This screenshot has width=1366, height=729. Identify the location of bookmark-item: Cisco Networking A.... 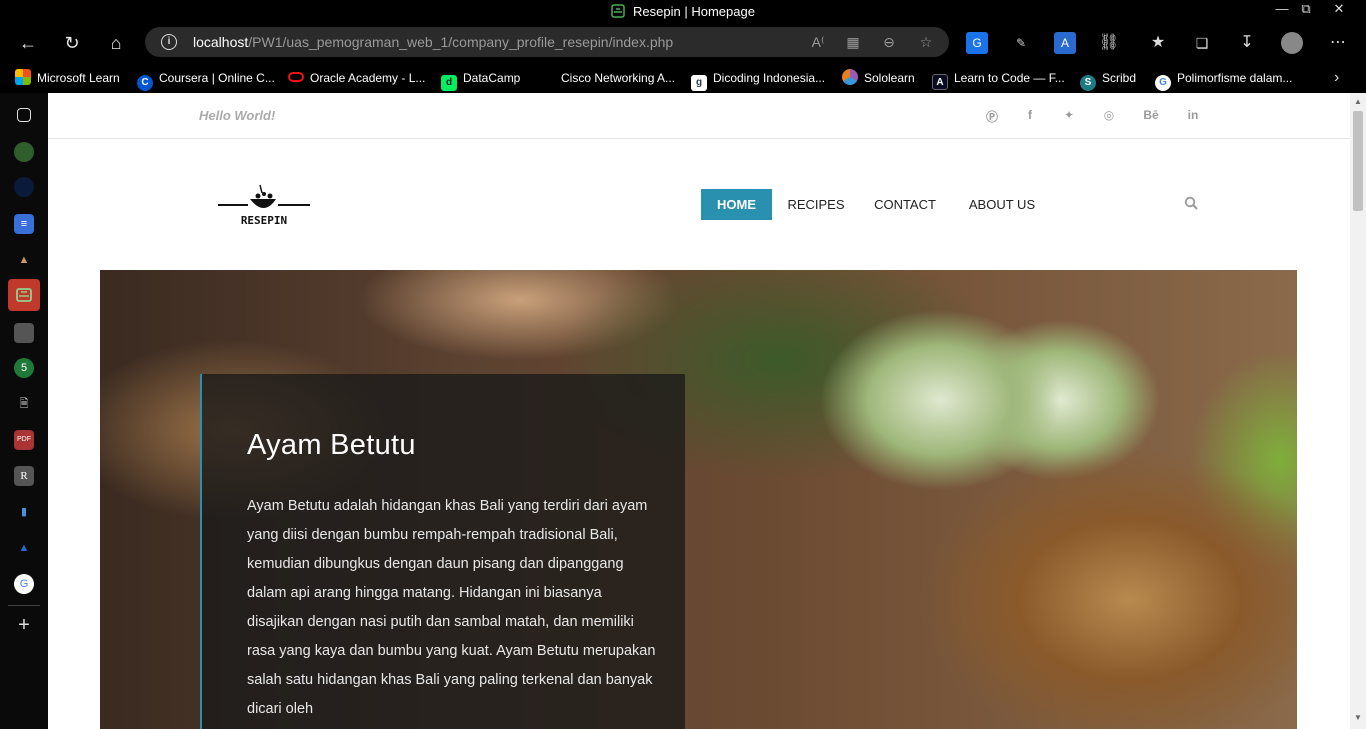
(607, 78).